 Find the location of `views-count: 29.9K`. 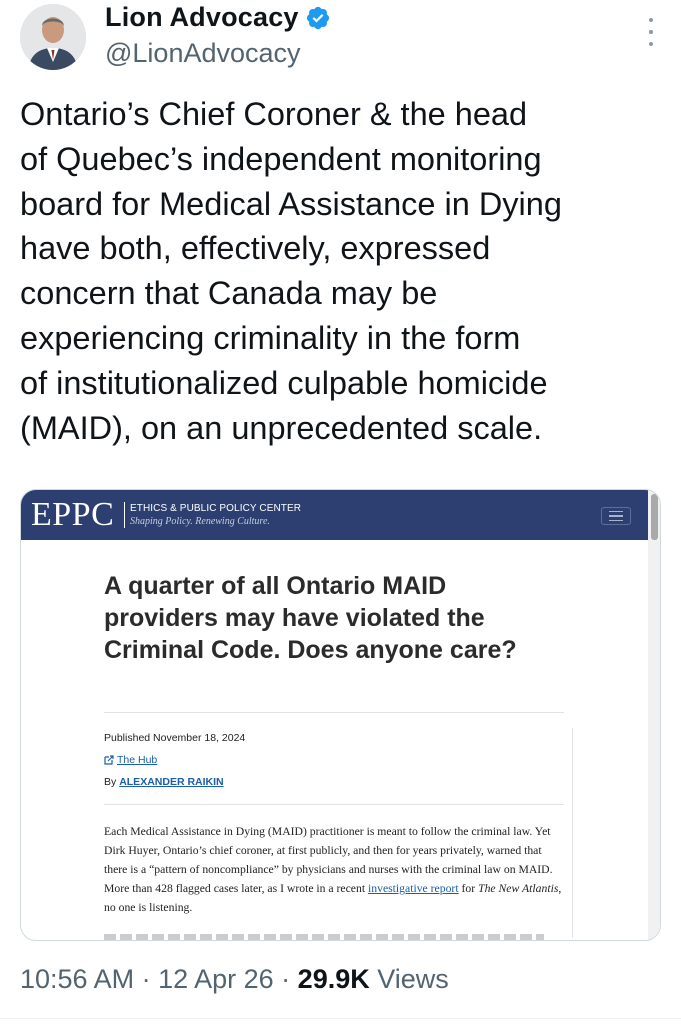

views-count: 29.9K is located at coordinates (333, 979).